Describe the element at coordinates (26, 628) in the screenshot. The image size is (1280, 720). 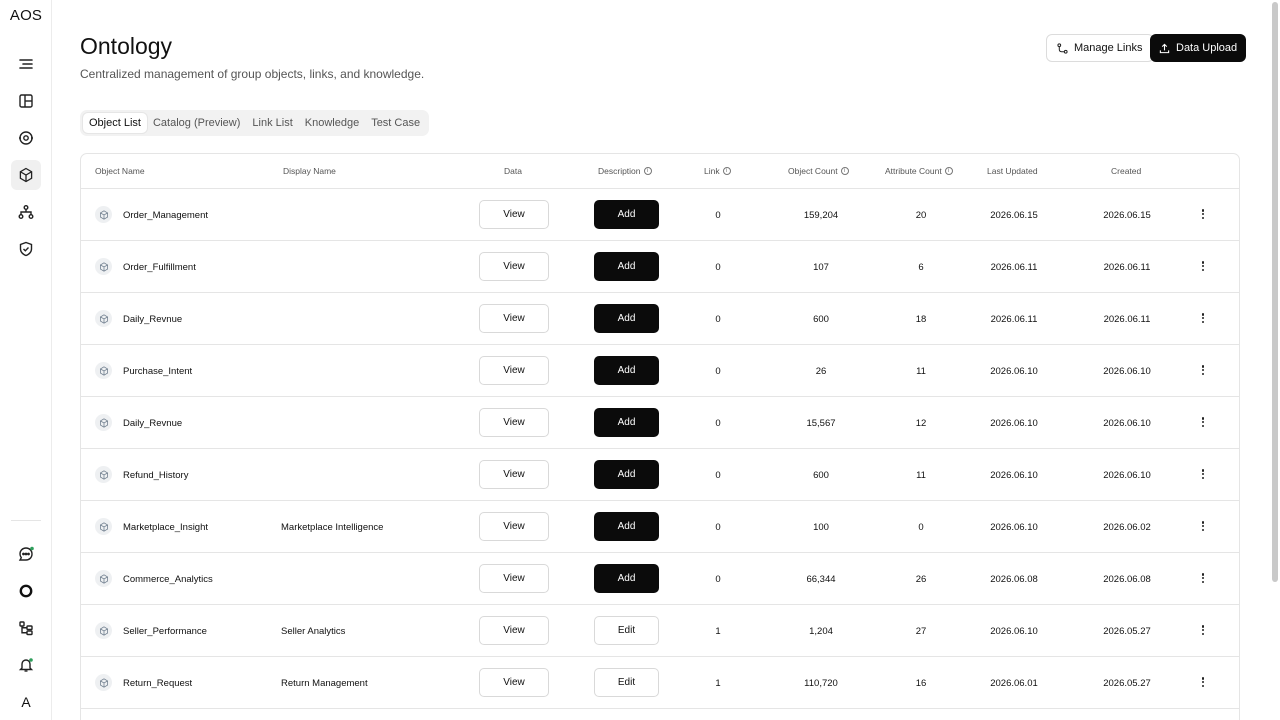
I see `tree-icon` at that location.